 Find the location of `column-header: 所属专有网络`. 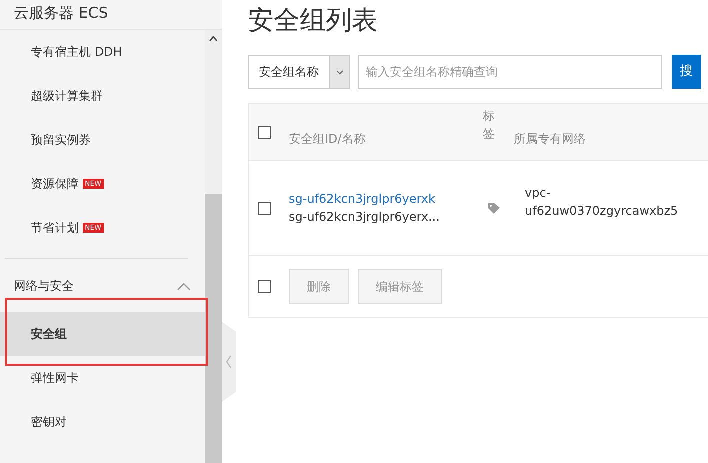

column-header: 所属专有网络 is located at coordinates (549, 139).